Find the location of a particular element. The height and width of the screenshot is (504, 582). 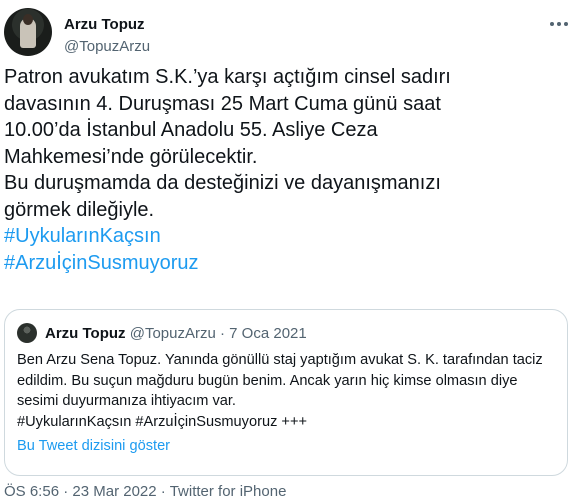

tweet-header: Arzu Topuz @TopuzArzu is located at coordinates (291, 31).